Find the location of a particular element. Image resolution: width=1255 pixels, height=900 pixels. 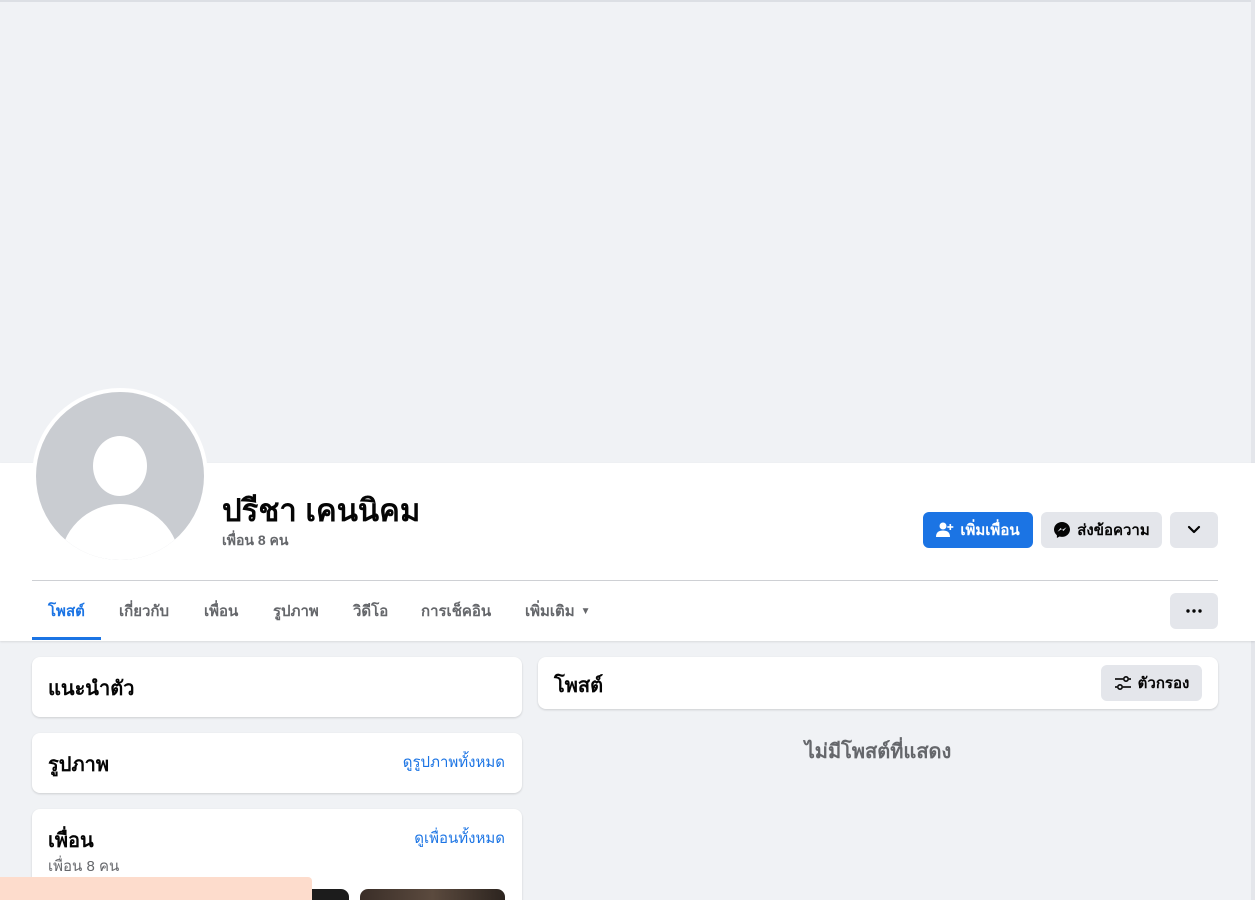

more-actions-button is located at coordinates (1194, 530).